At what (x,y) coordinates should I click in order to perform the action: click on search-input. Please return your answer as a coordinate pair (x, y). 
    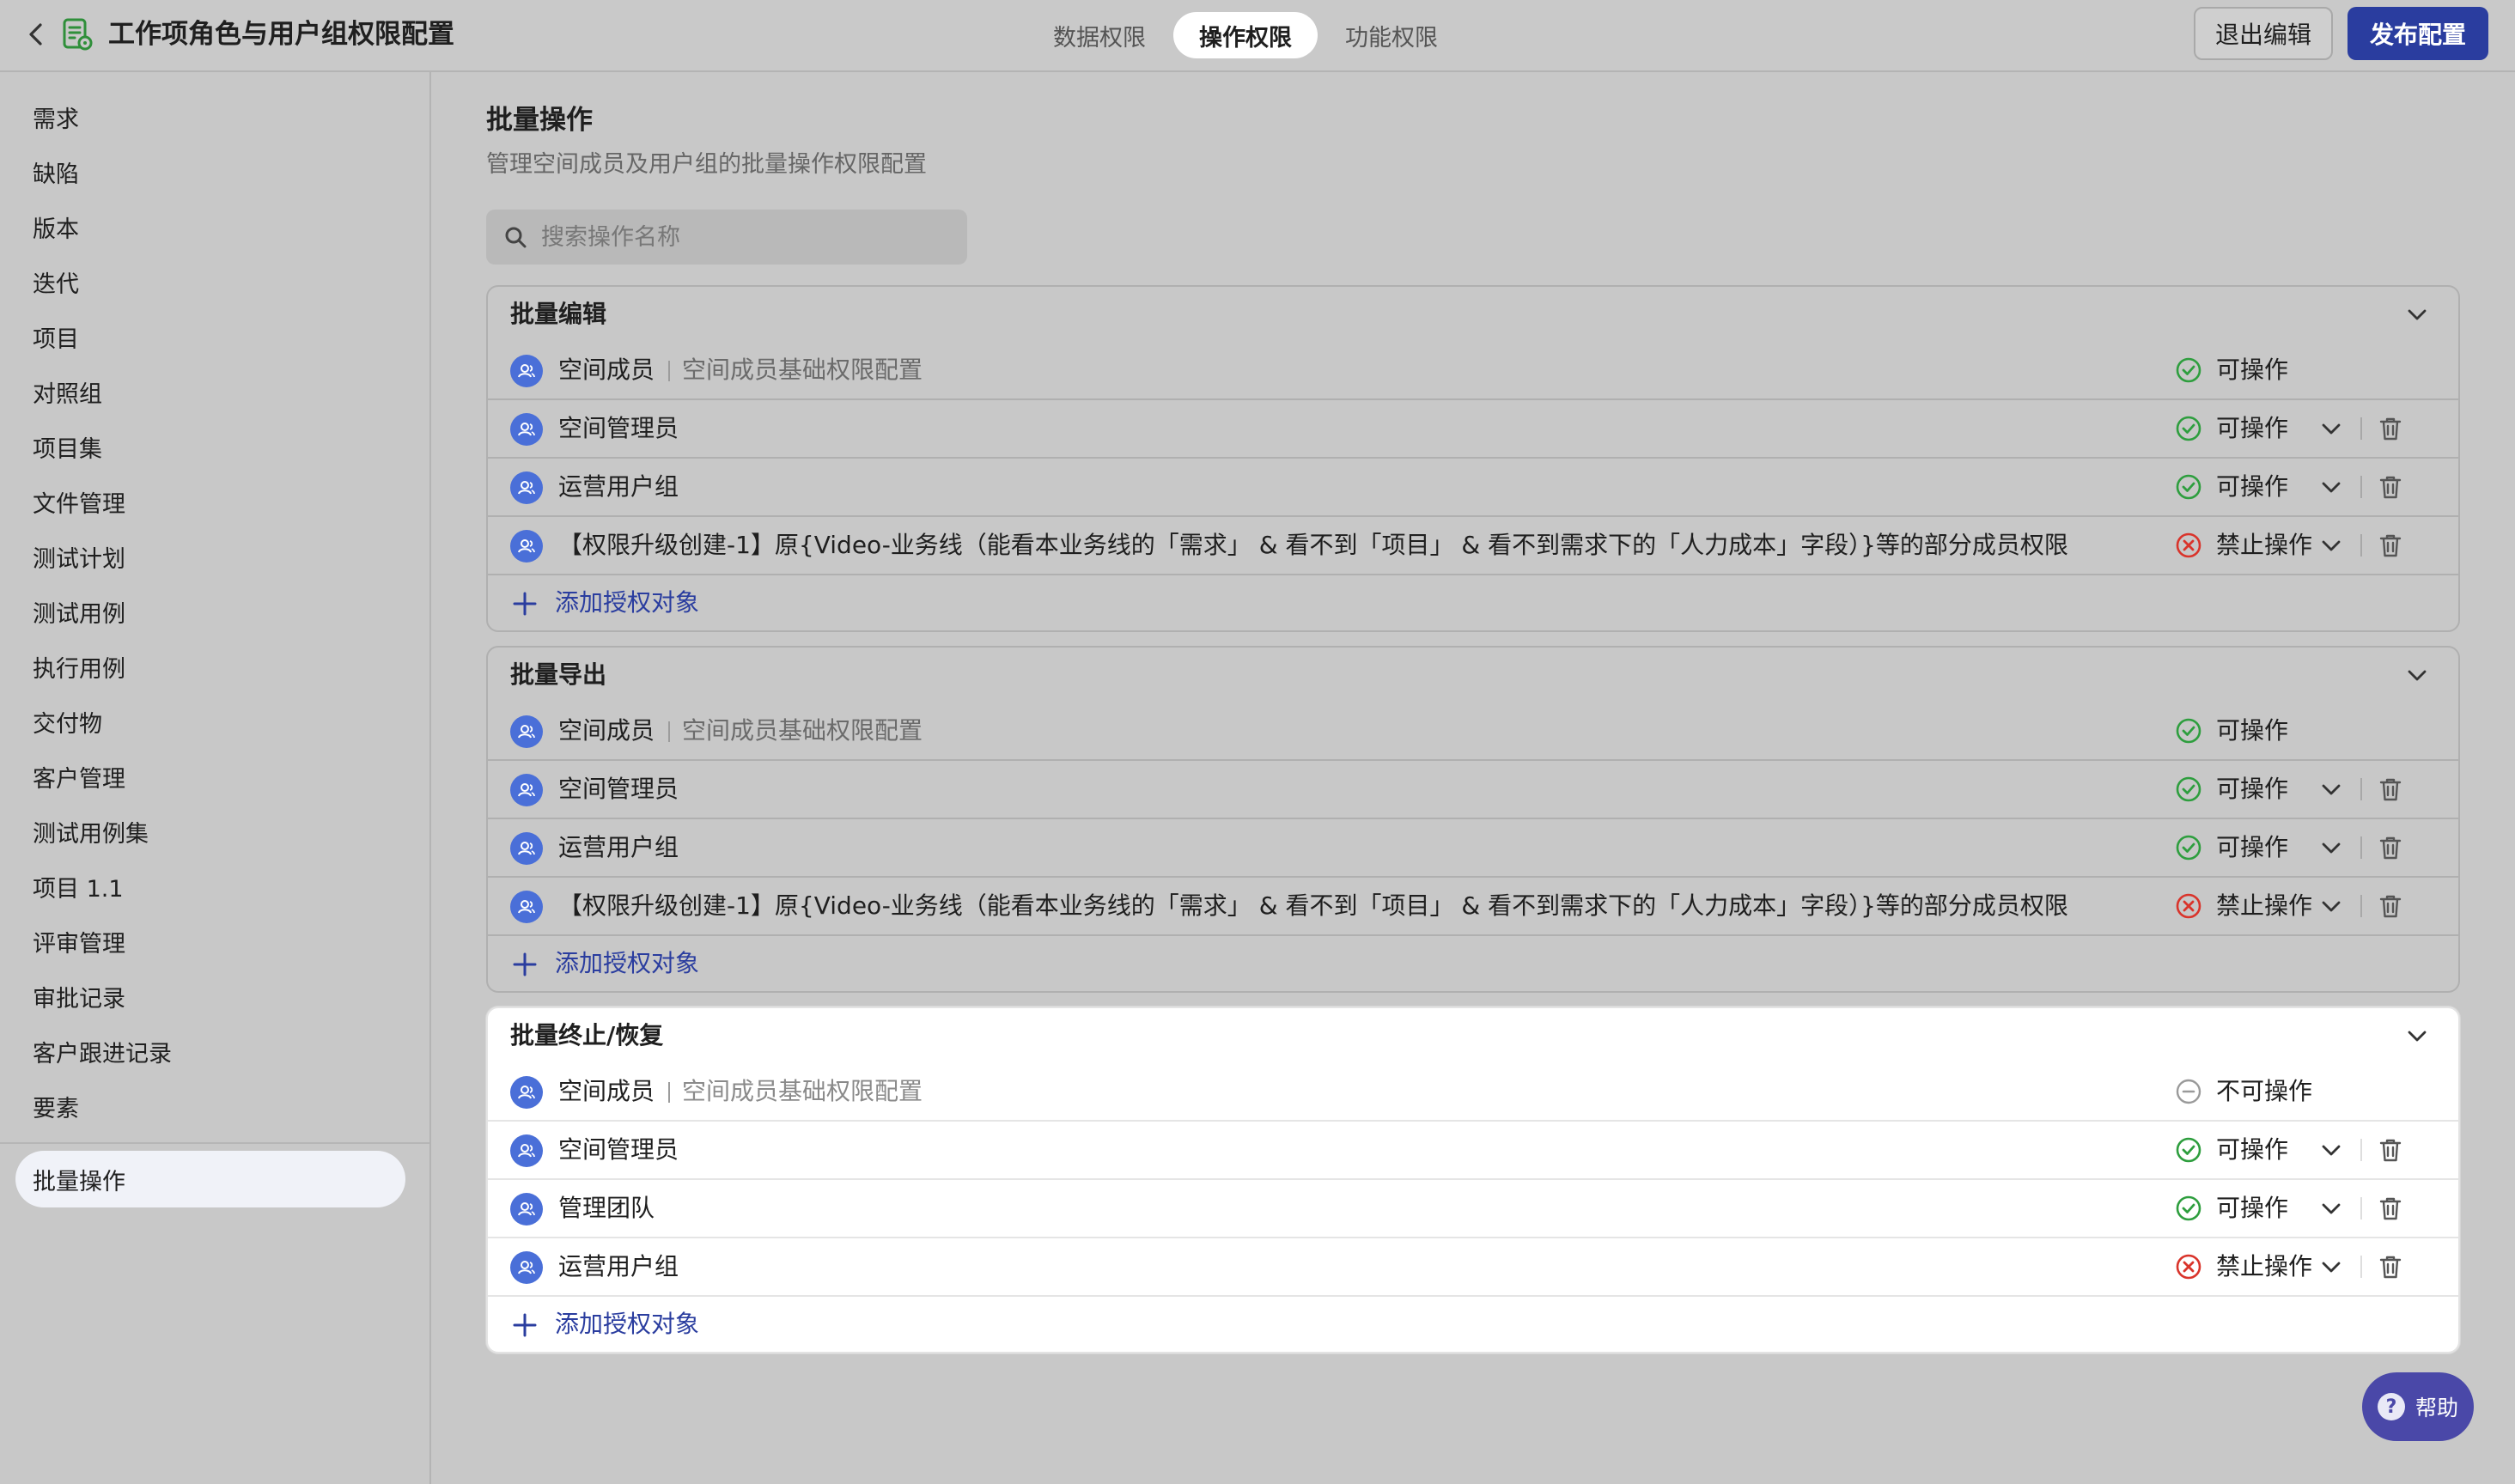
    Looking at the image, I should click on (747, 237).